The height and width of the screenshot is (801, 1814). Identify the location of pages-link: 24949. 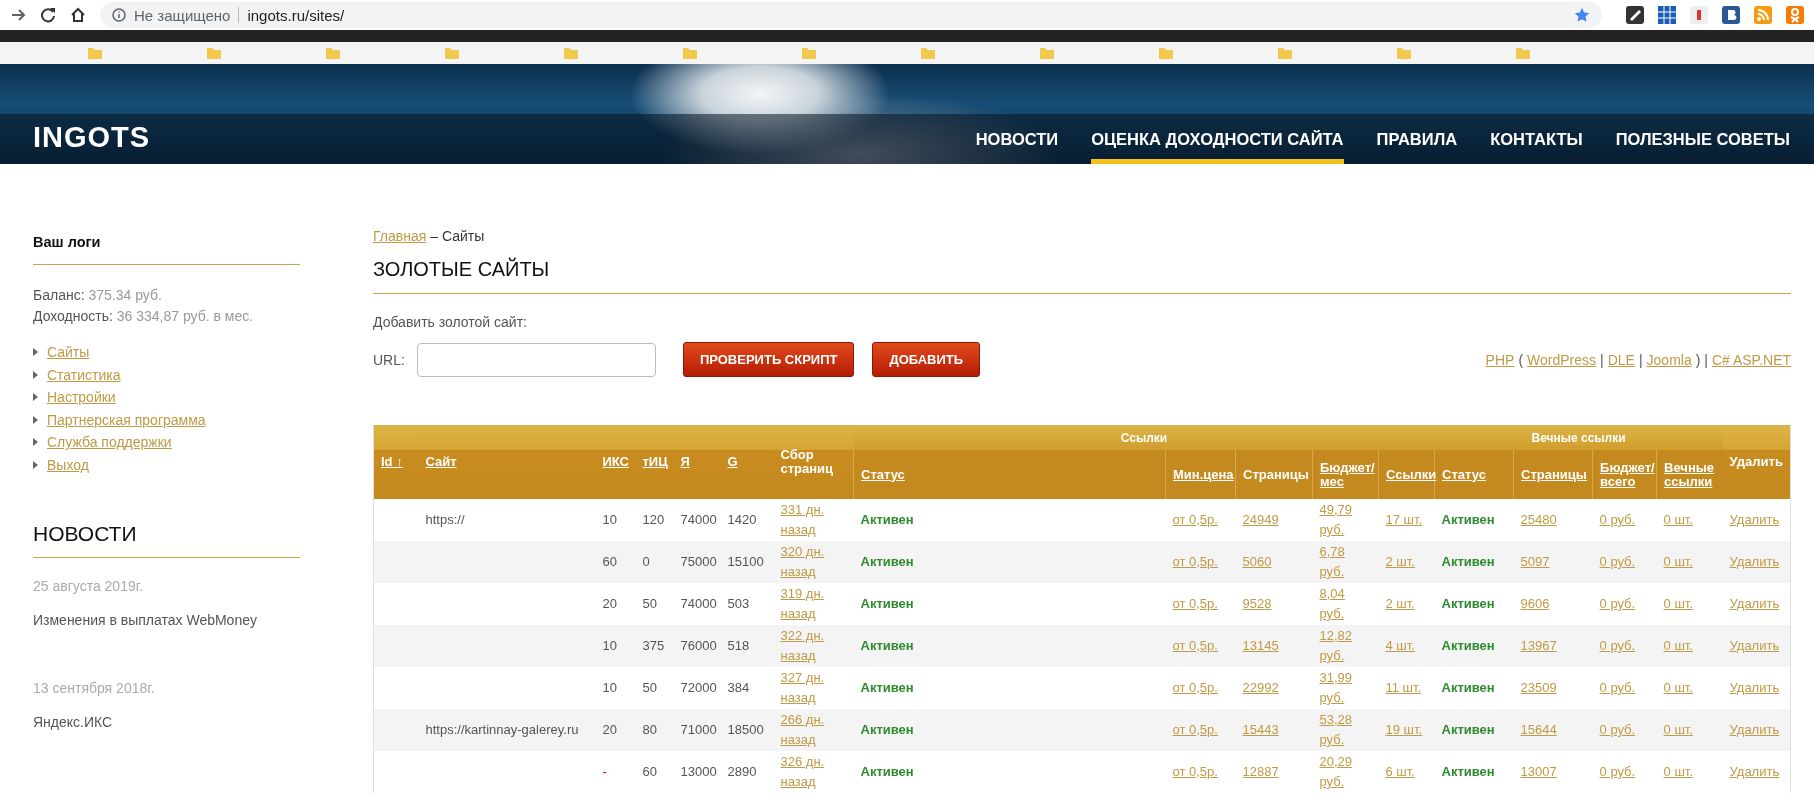
(1260, 520).